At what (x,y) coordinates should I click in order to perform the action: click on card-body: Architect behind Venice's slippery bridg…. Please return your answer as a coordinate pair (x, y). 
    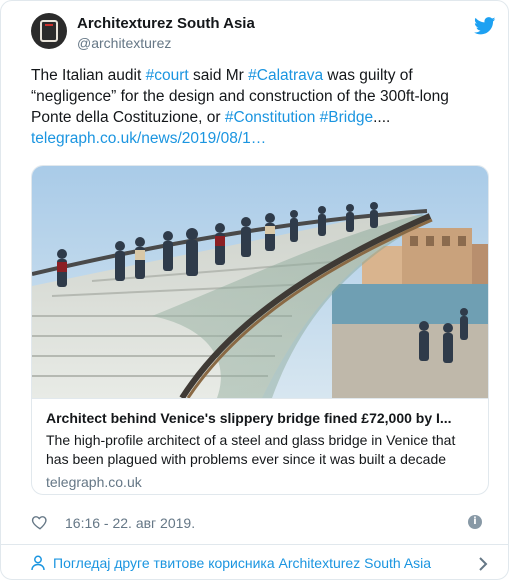
    Looking at the image, I should click on (260, 446).